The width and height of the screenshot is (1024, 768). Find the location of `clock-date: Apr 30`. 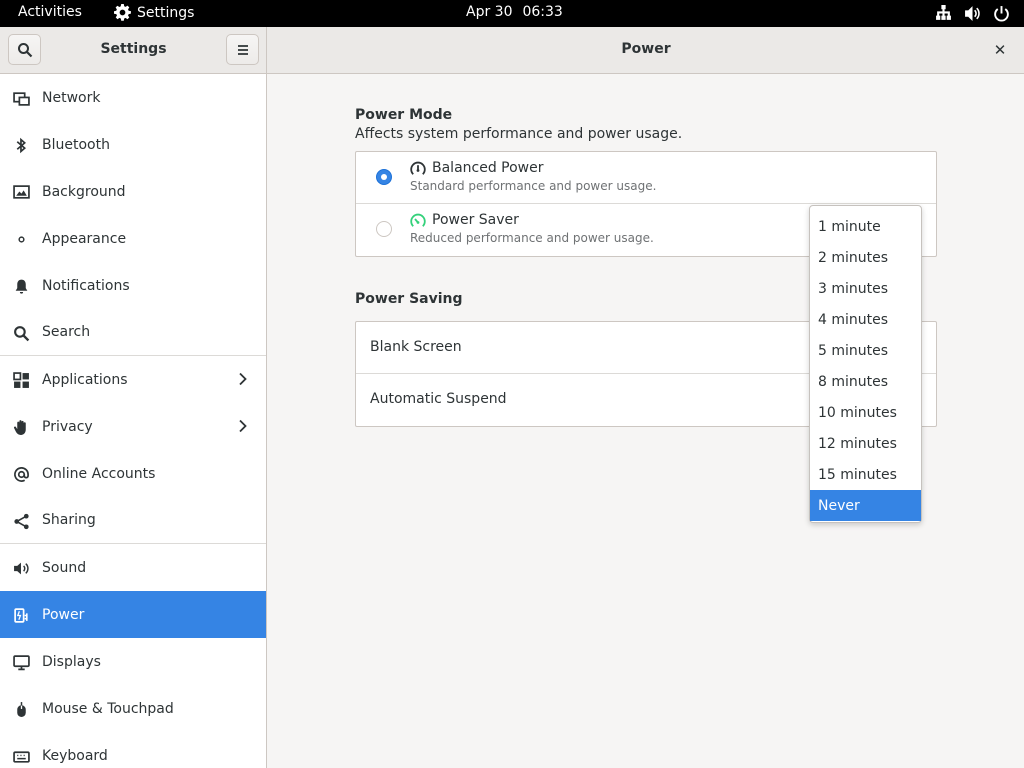

clock-date: Apr 30 is located at coordinates (489, 12).